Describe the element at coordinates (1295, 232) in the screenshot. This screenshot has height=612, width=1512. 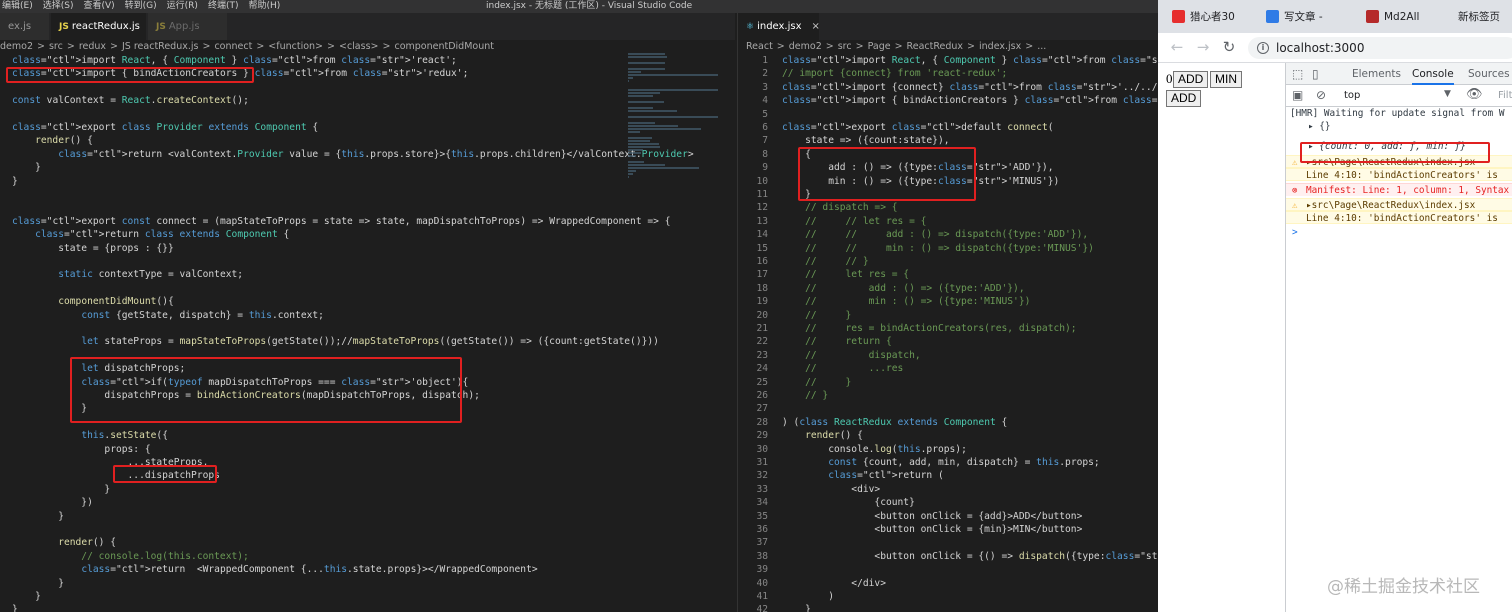
I see `console-text: >` at that location.